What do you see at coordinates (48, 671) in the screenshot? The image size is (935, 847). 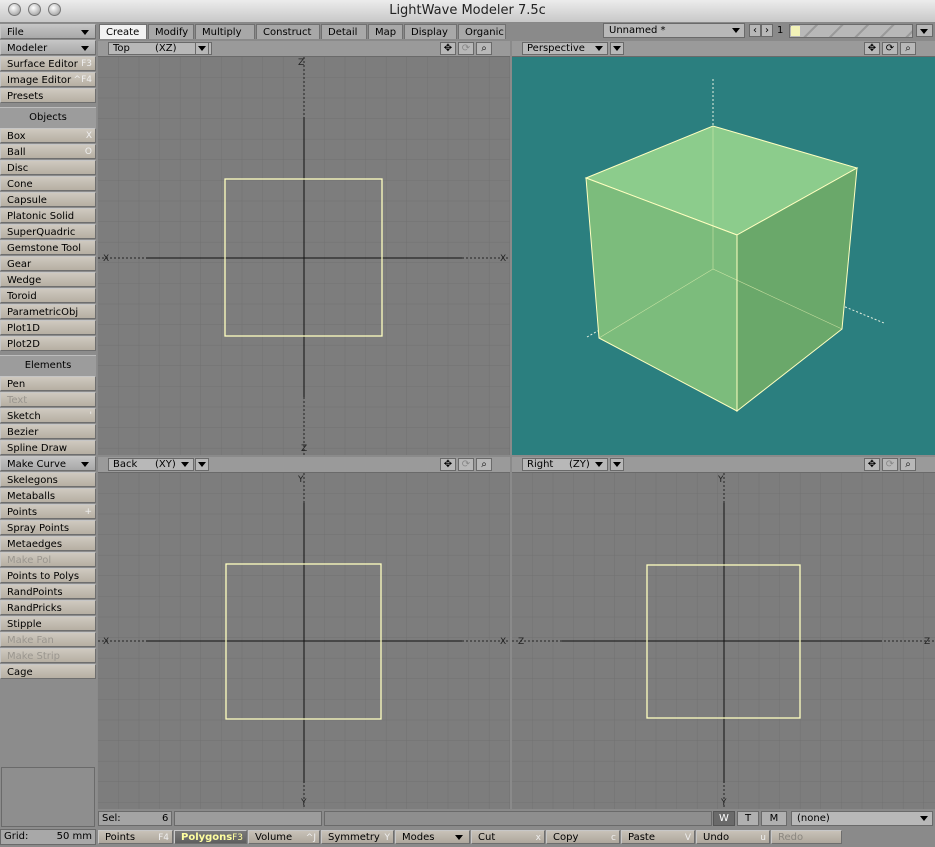 I see `sidebar-item-cage: Cage` at bounding box center [48, 671].